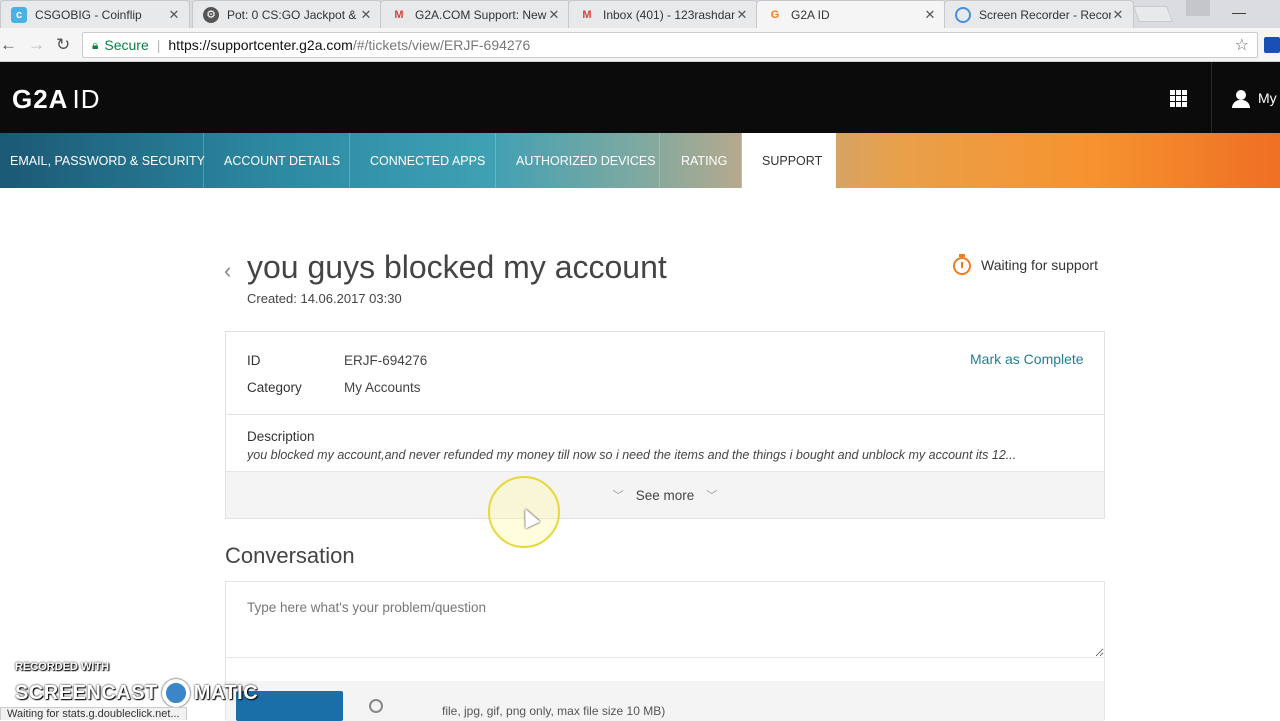  I want to click on new-tab-button, so click(1153, 14).